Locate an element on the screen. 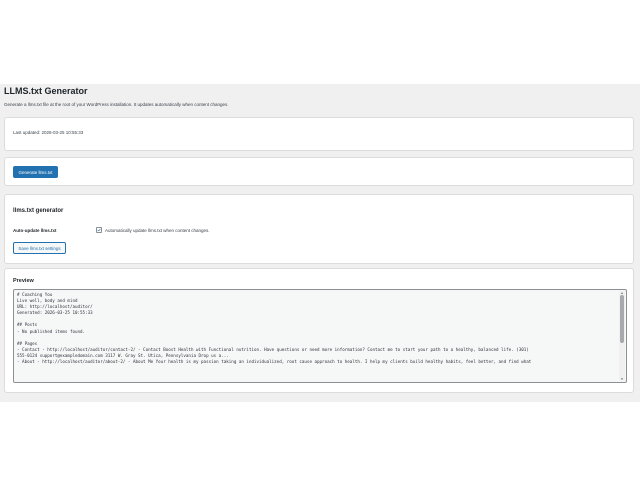  save-settings-button: Save llms.txt settings is located at coordinates (39, 248).